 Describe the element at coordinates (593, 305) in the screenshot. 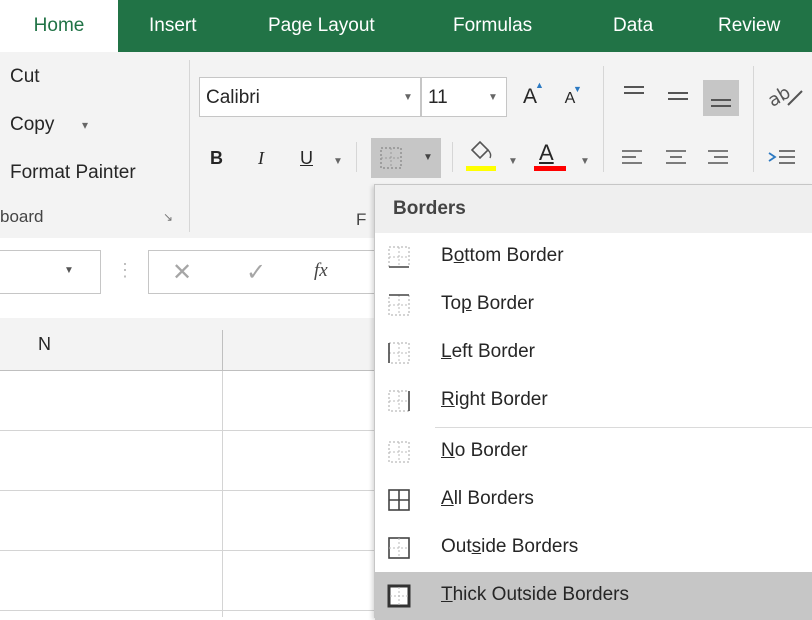

I see `menu-item-top-border: Top Border` at that location.